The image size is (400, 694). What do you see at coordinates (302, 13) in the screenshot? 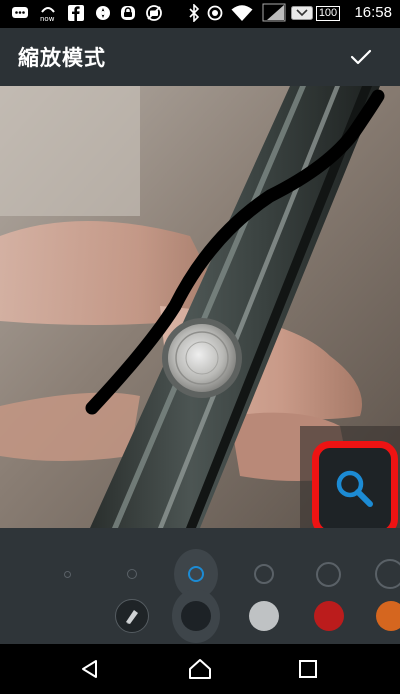
I see `signal-expand-icon` at bounding box center [302, 13].